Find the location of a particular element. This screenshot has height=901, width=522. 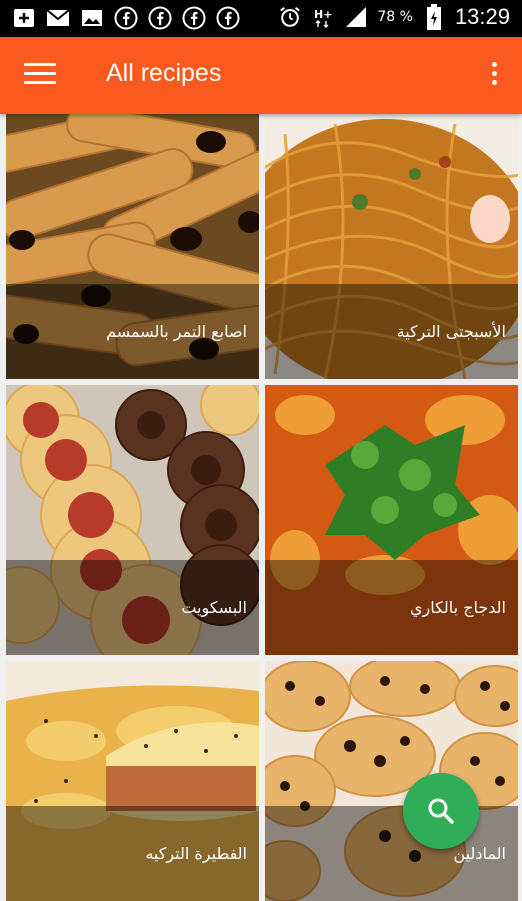

battery-percent: 78 % is located at coordinates (395, 17).